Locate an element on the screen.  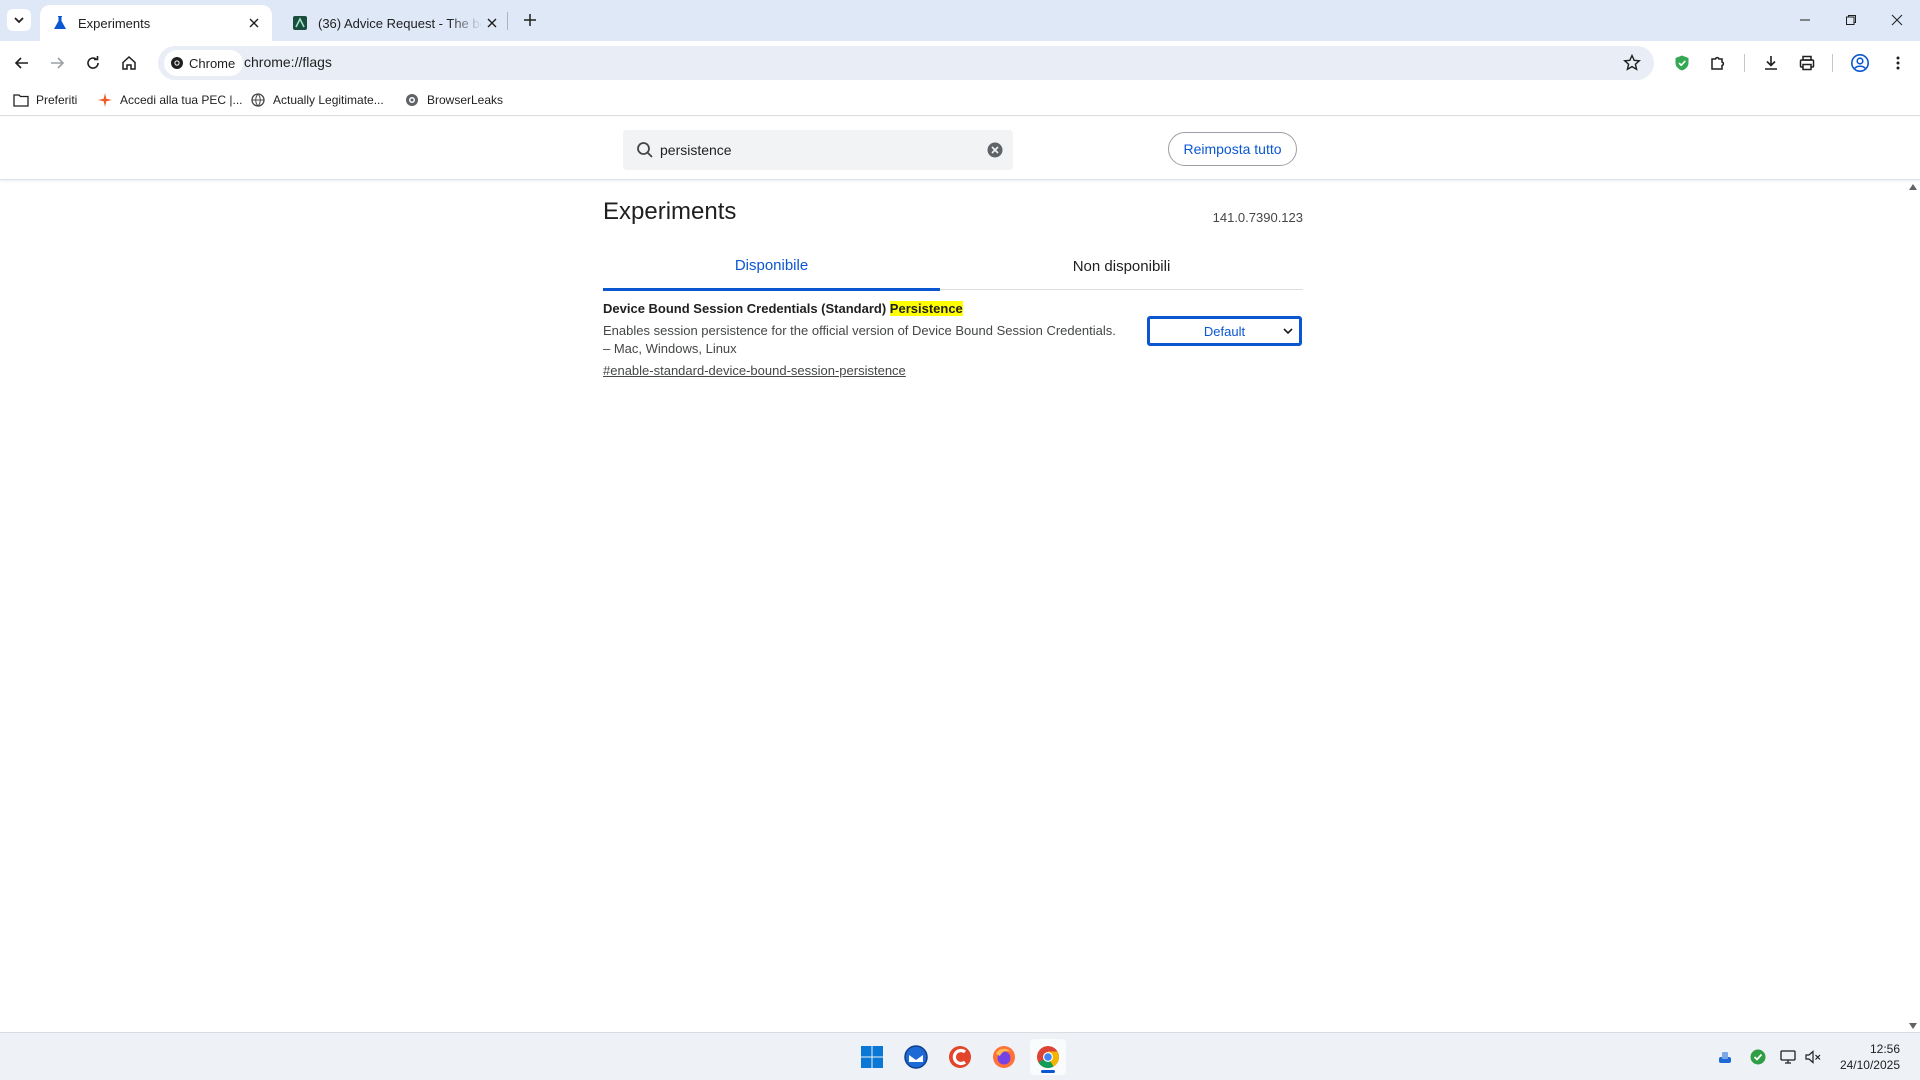
home-icon is located at coordinates (129, 62).